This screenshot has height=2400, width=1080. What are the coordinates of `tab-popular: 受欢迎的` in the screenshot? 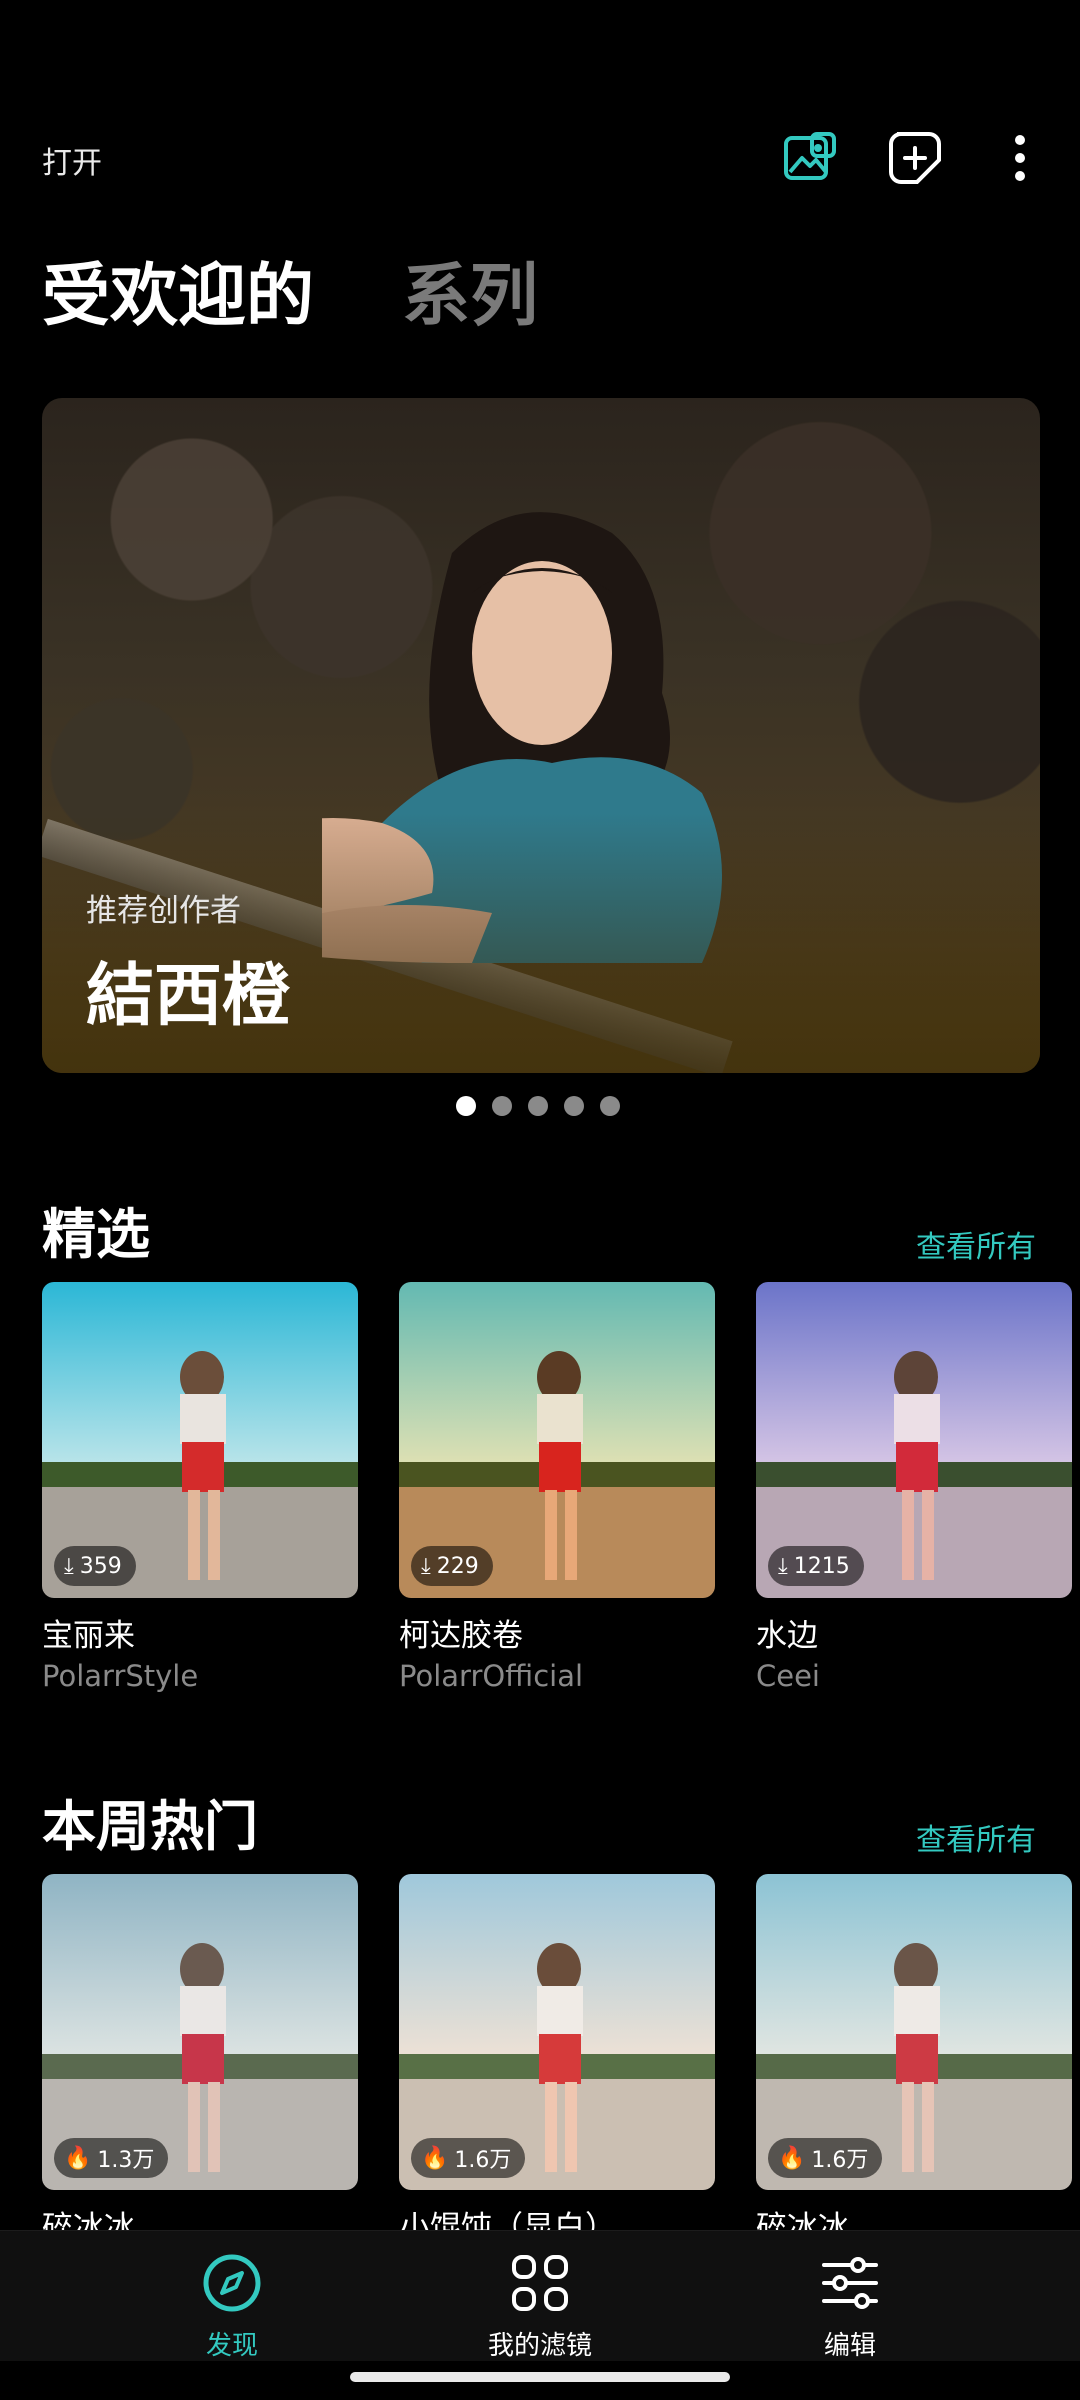 It's located at (178, 289).